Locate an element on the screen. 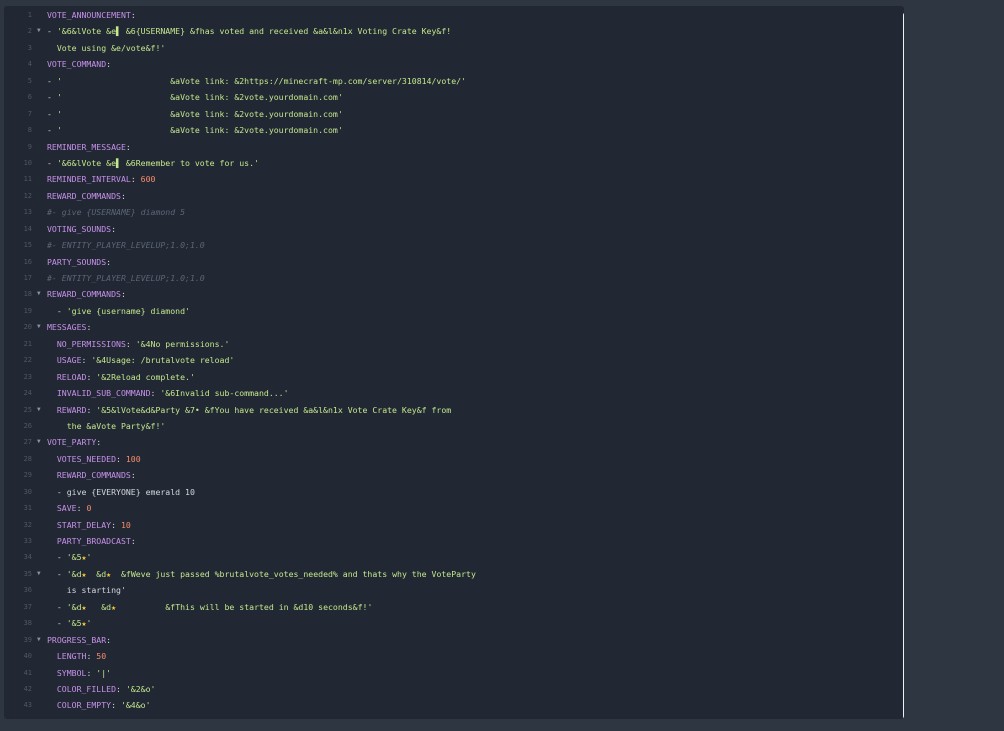 This screenshot has height=731, width=1004. code-text: PARTY_BROADCAST: is located at coordinates (91, 541).